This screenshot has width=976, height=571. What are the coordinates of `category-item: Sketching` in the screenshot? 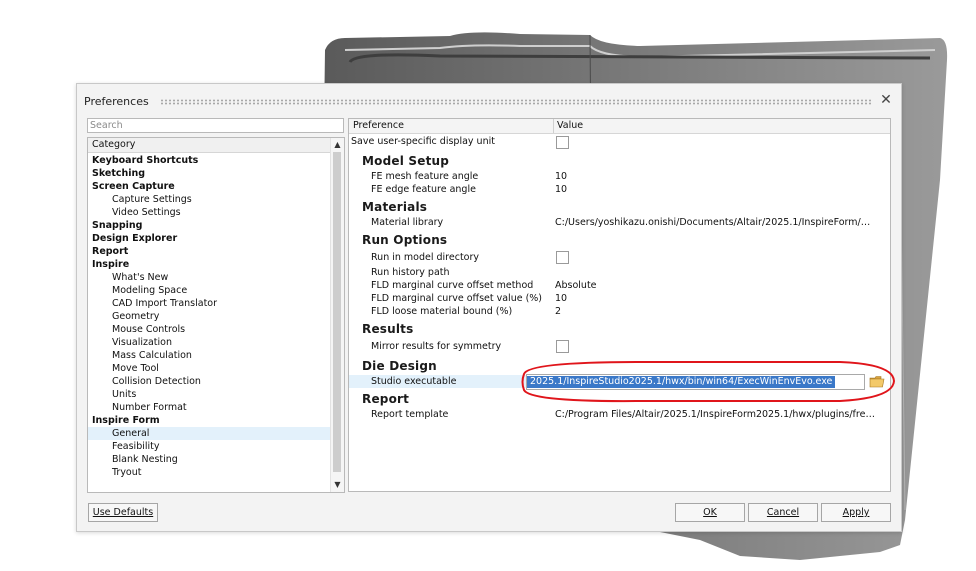 It's located at (209, 173).